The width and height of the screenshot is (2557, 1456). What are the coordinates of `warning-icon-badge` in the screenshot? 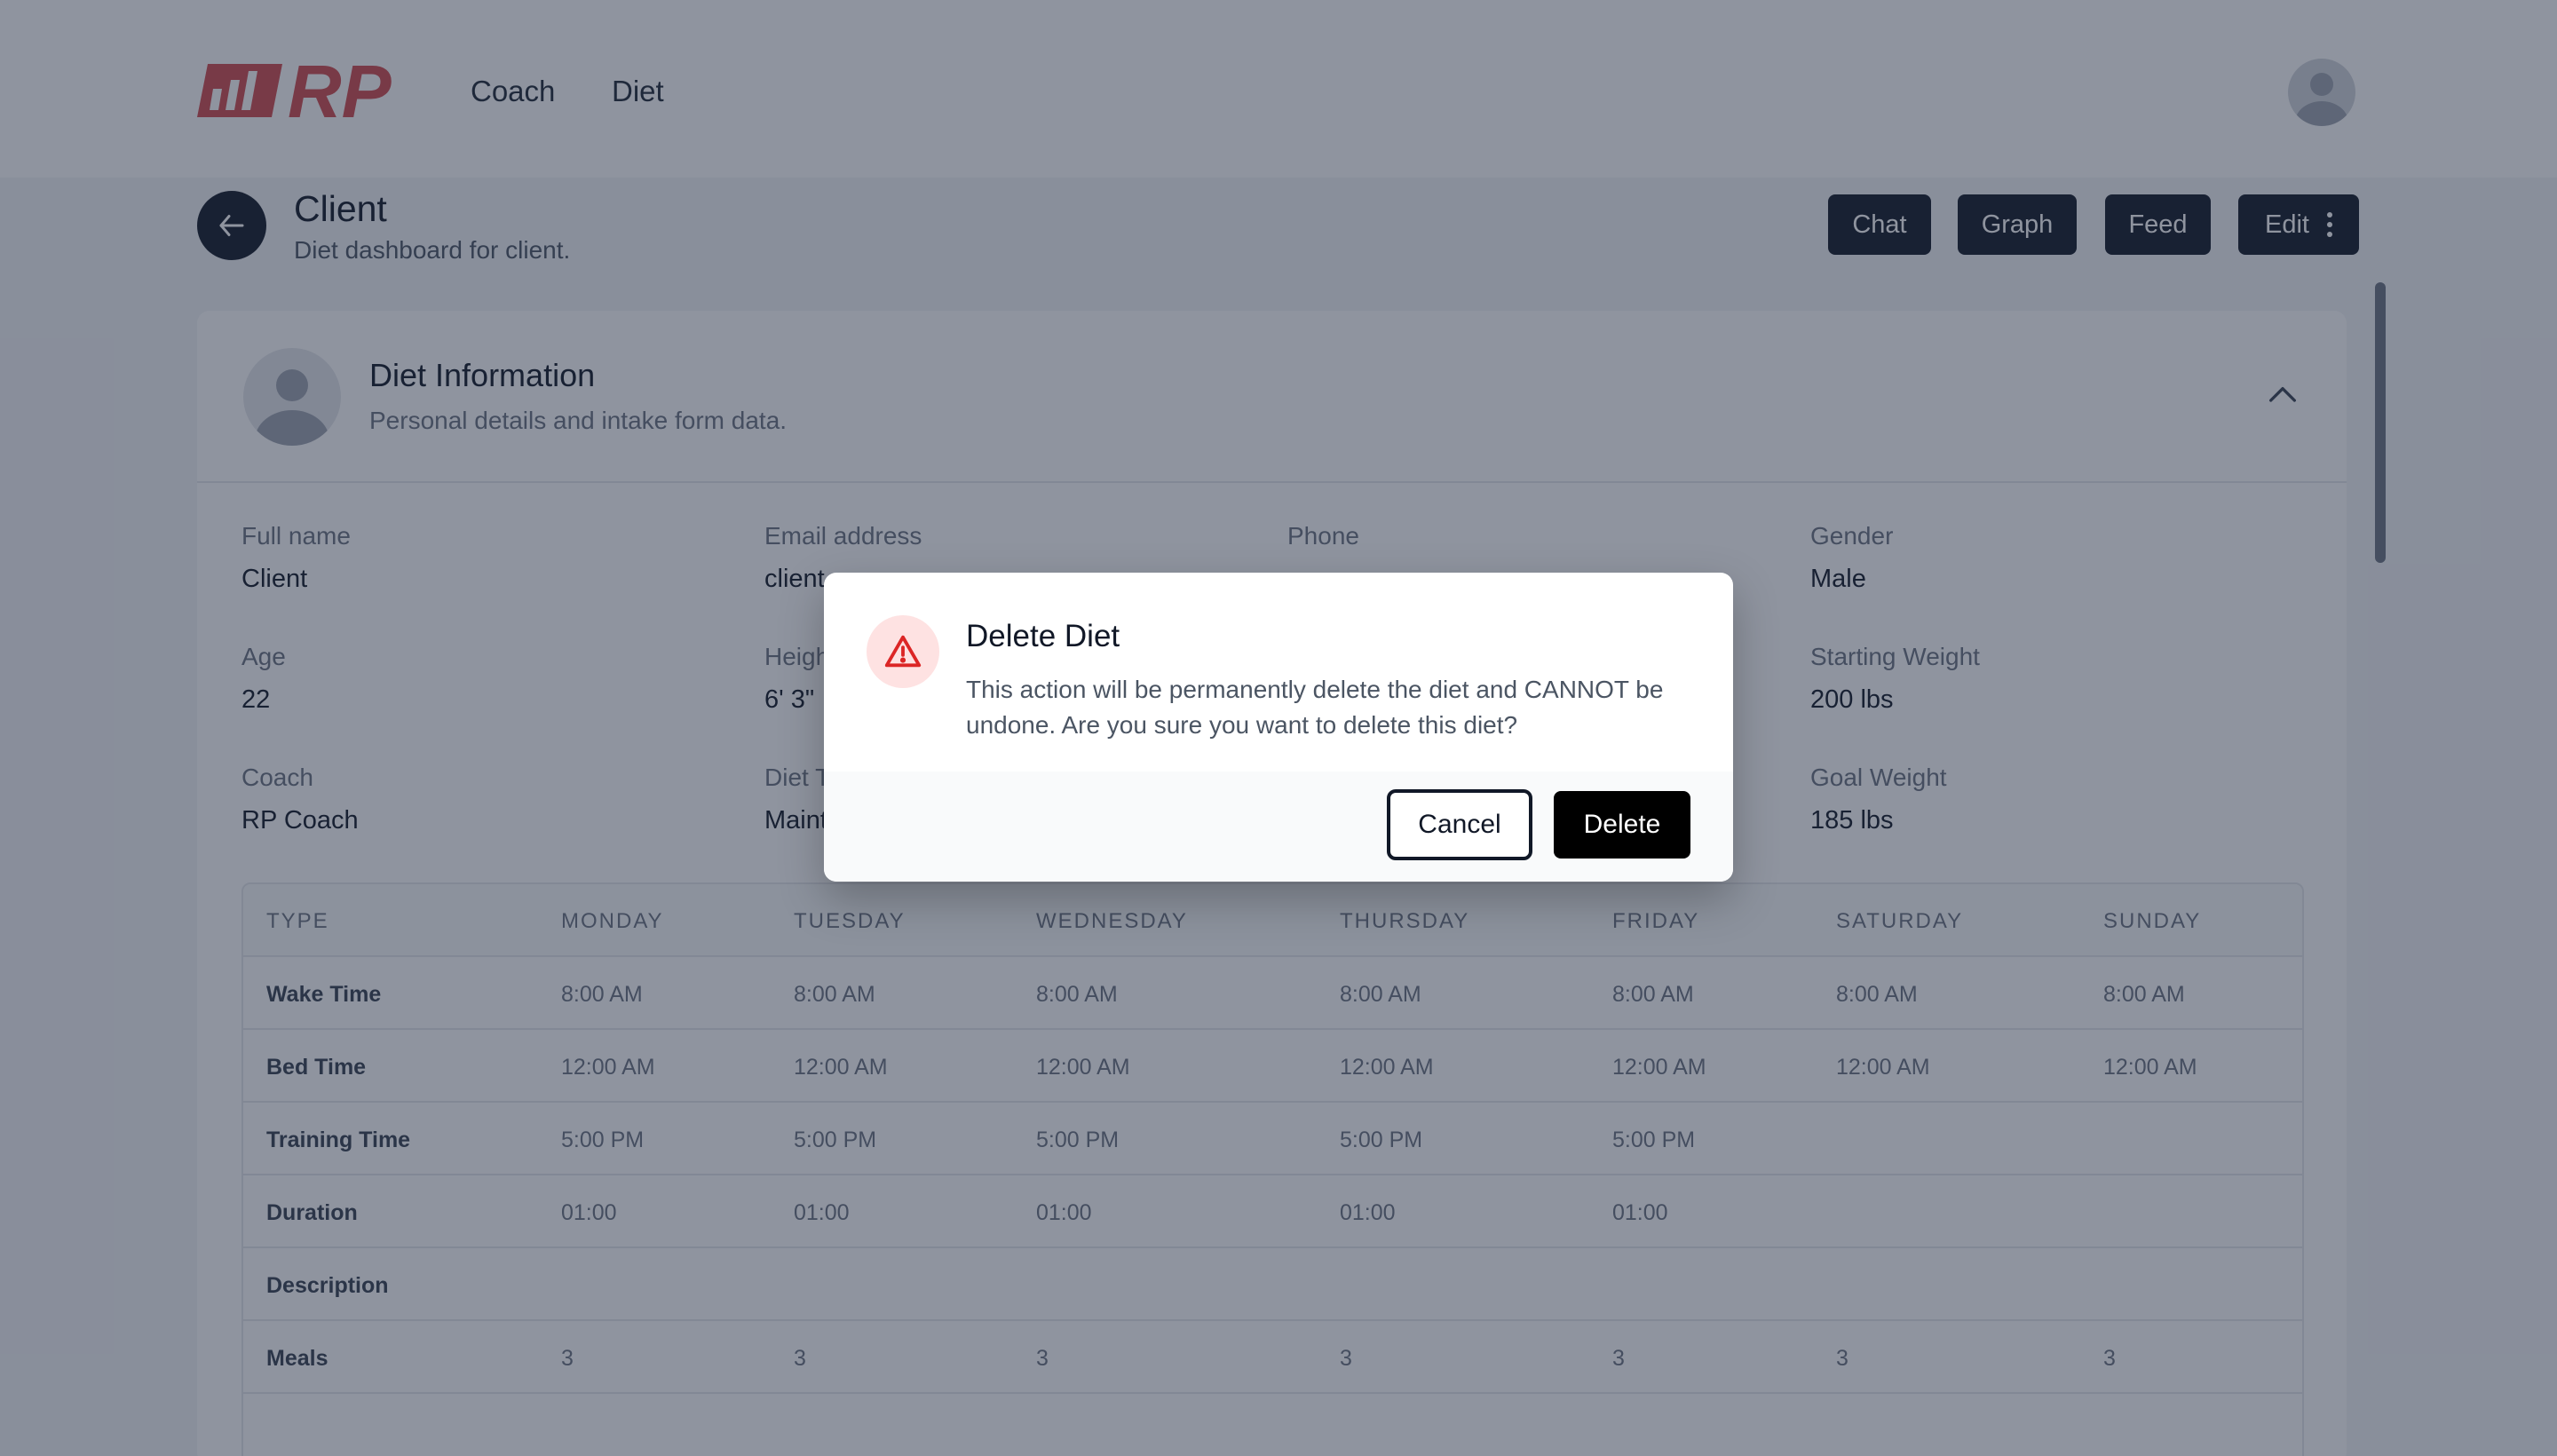 It's located at (903, 651).